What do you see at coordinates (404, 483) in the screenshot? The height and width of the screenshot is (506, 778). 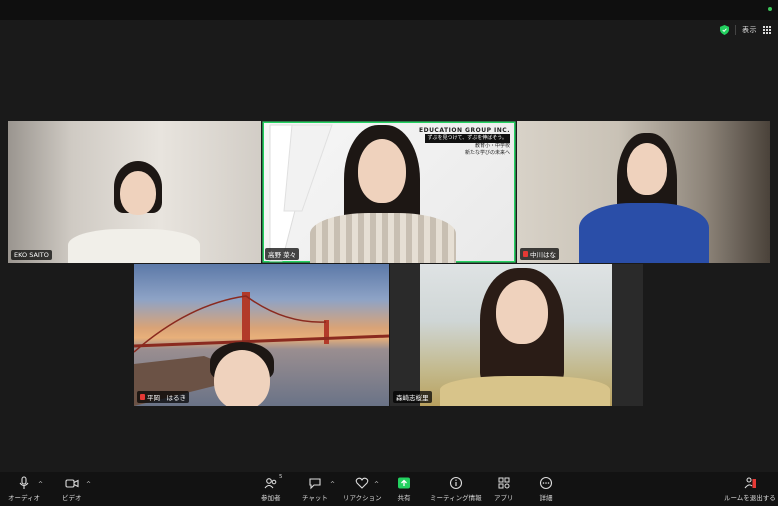 I see `share-screen-icon` at bounding box center [404, 483].